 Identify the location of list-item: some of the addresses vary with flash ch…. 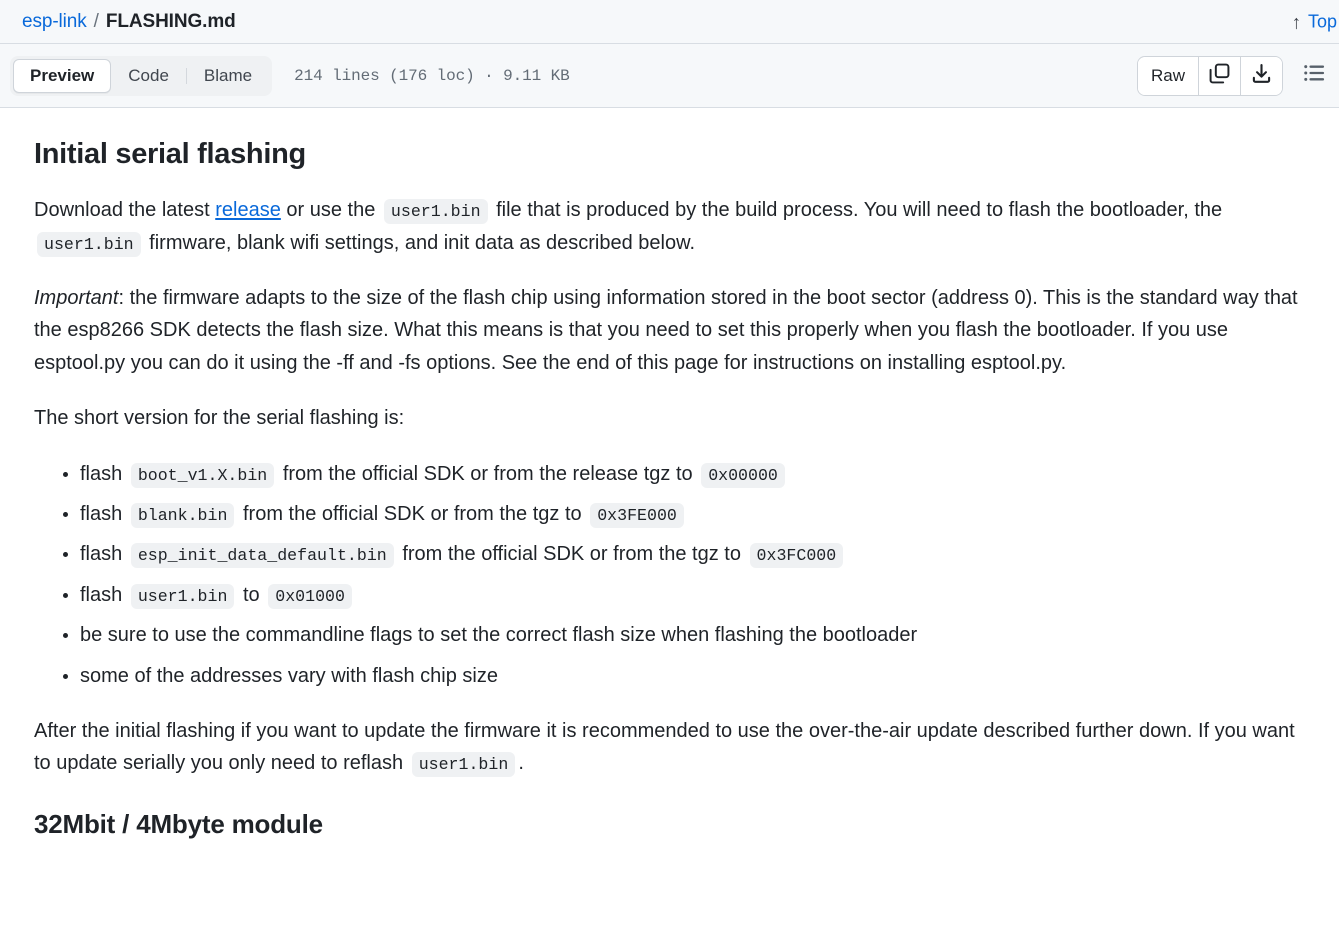
(692, 676).